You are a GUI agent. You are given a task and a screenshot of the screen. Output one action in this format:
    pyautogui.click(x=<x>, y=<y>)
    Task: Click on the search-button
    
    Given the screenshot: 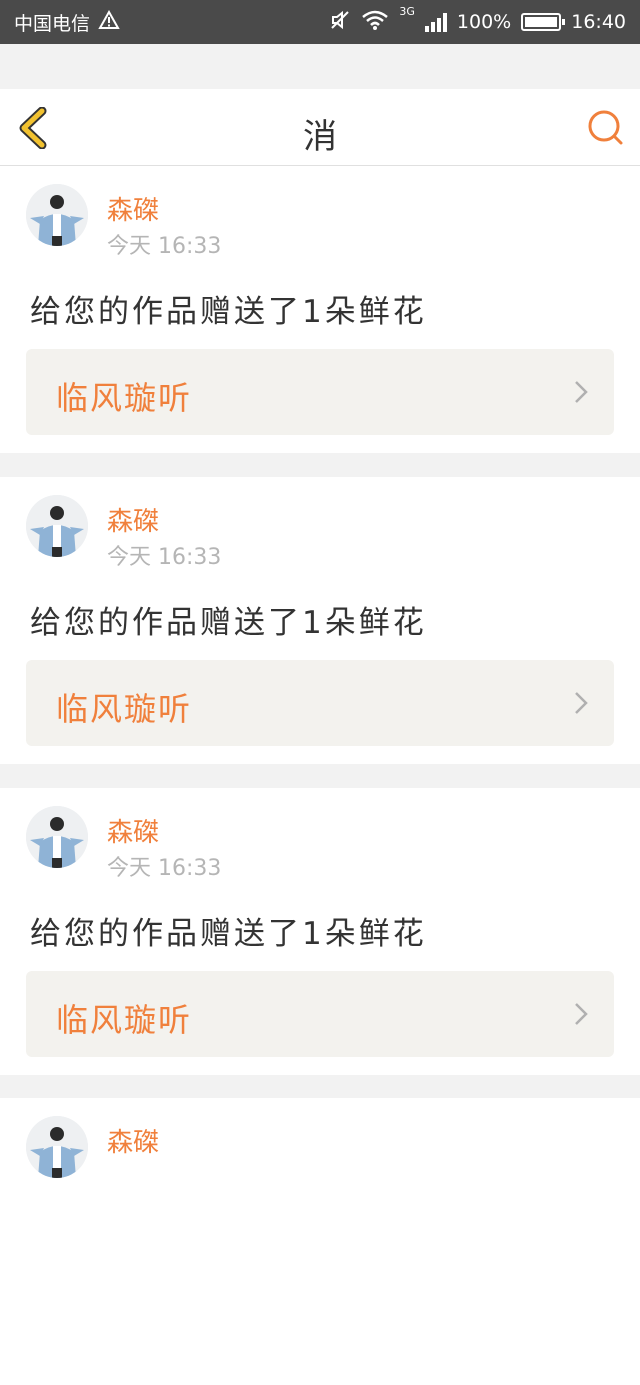 What is the action you would take?
    pyautogui.click(x=605, y=127)
    